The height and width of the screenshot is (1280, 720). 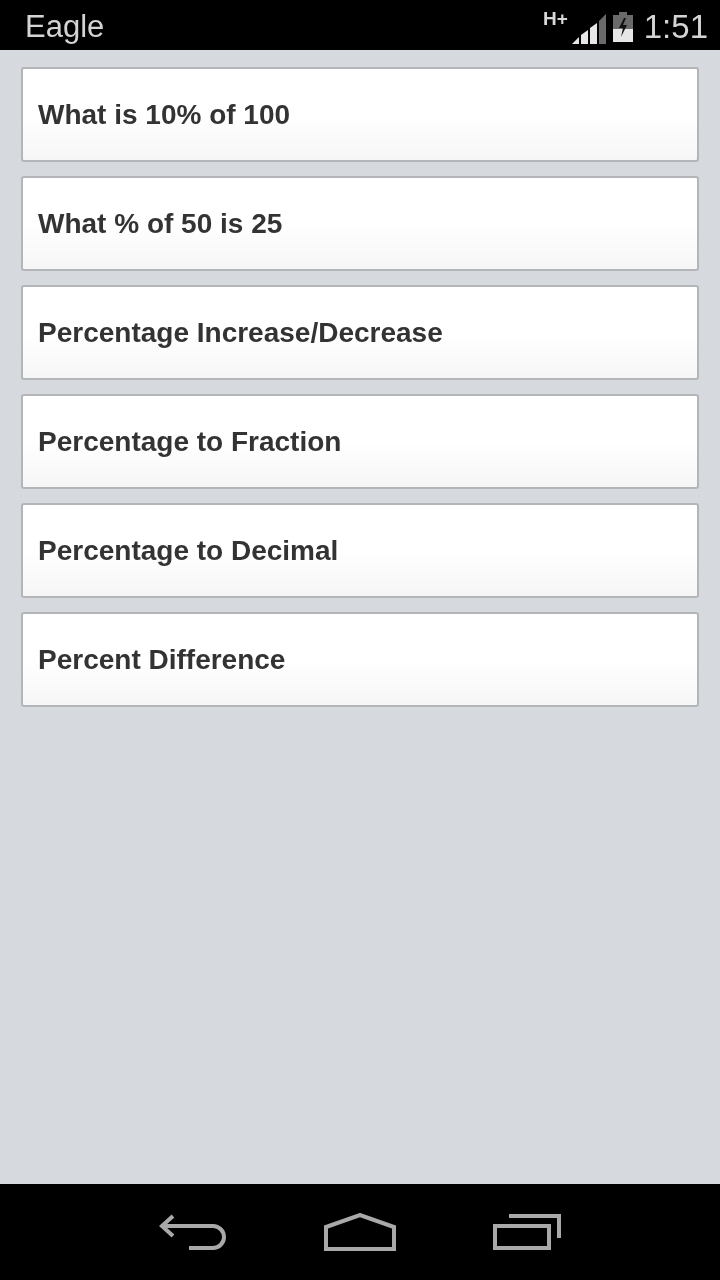 What do you see at coordinates (622, 27) in the screenshot?
I see `battery-charging-icon` at bounding box center [622, 27].